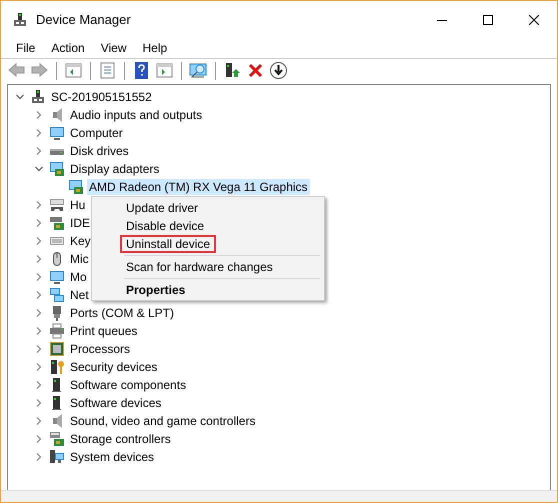 This screenshot has height=503, width=558. I want to click on tree-item: Security devices, so click(114, 367).